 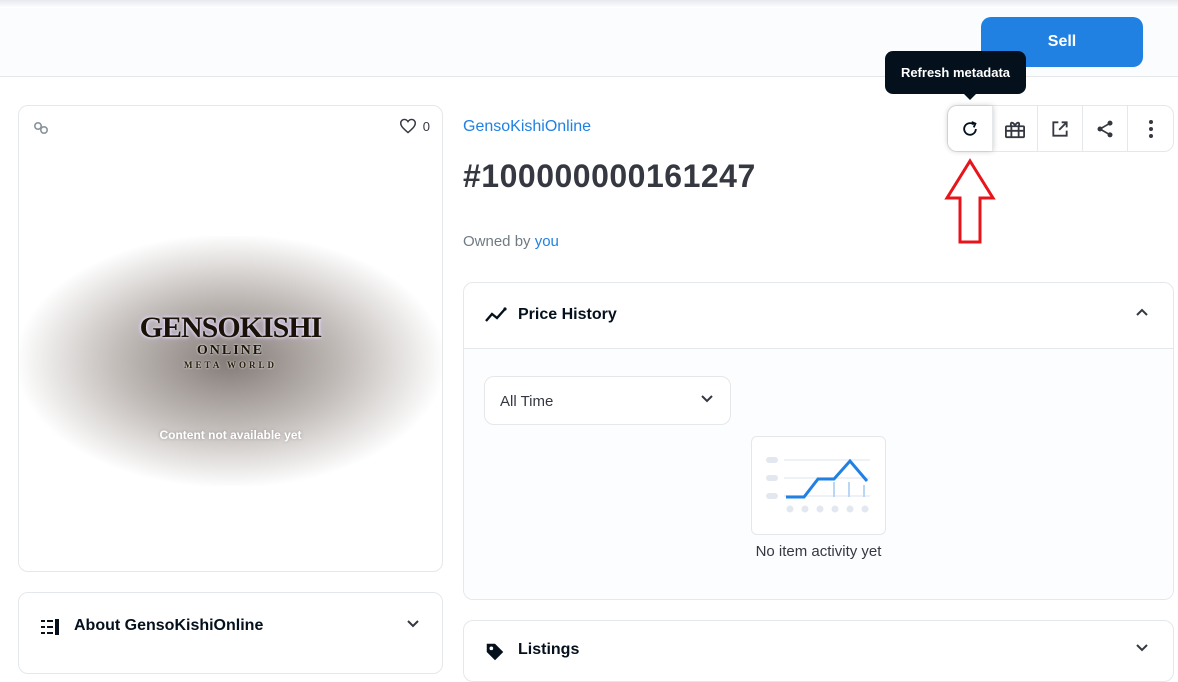 I want to click on listings-panel: Listings, so click(x=818, y=651).